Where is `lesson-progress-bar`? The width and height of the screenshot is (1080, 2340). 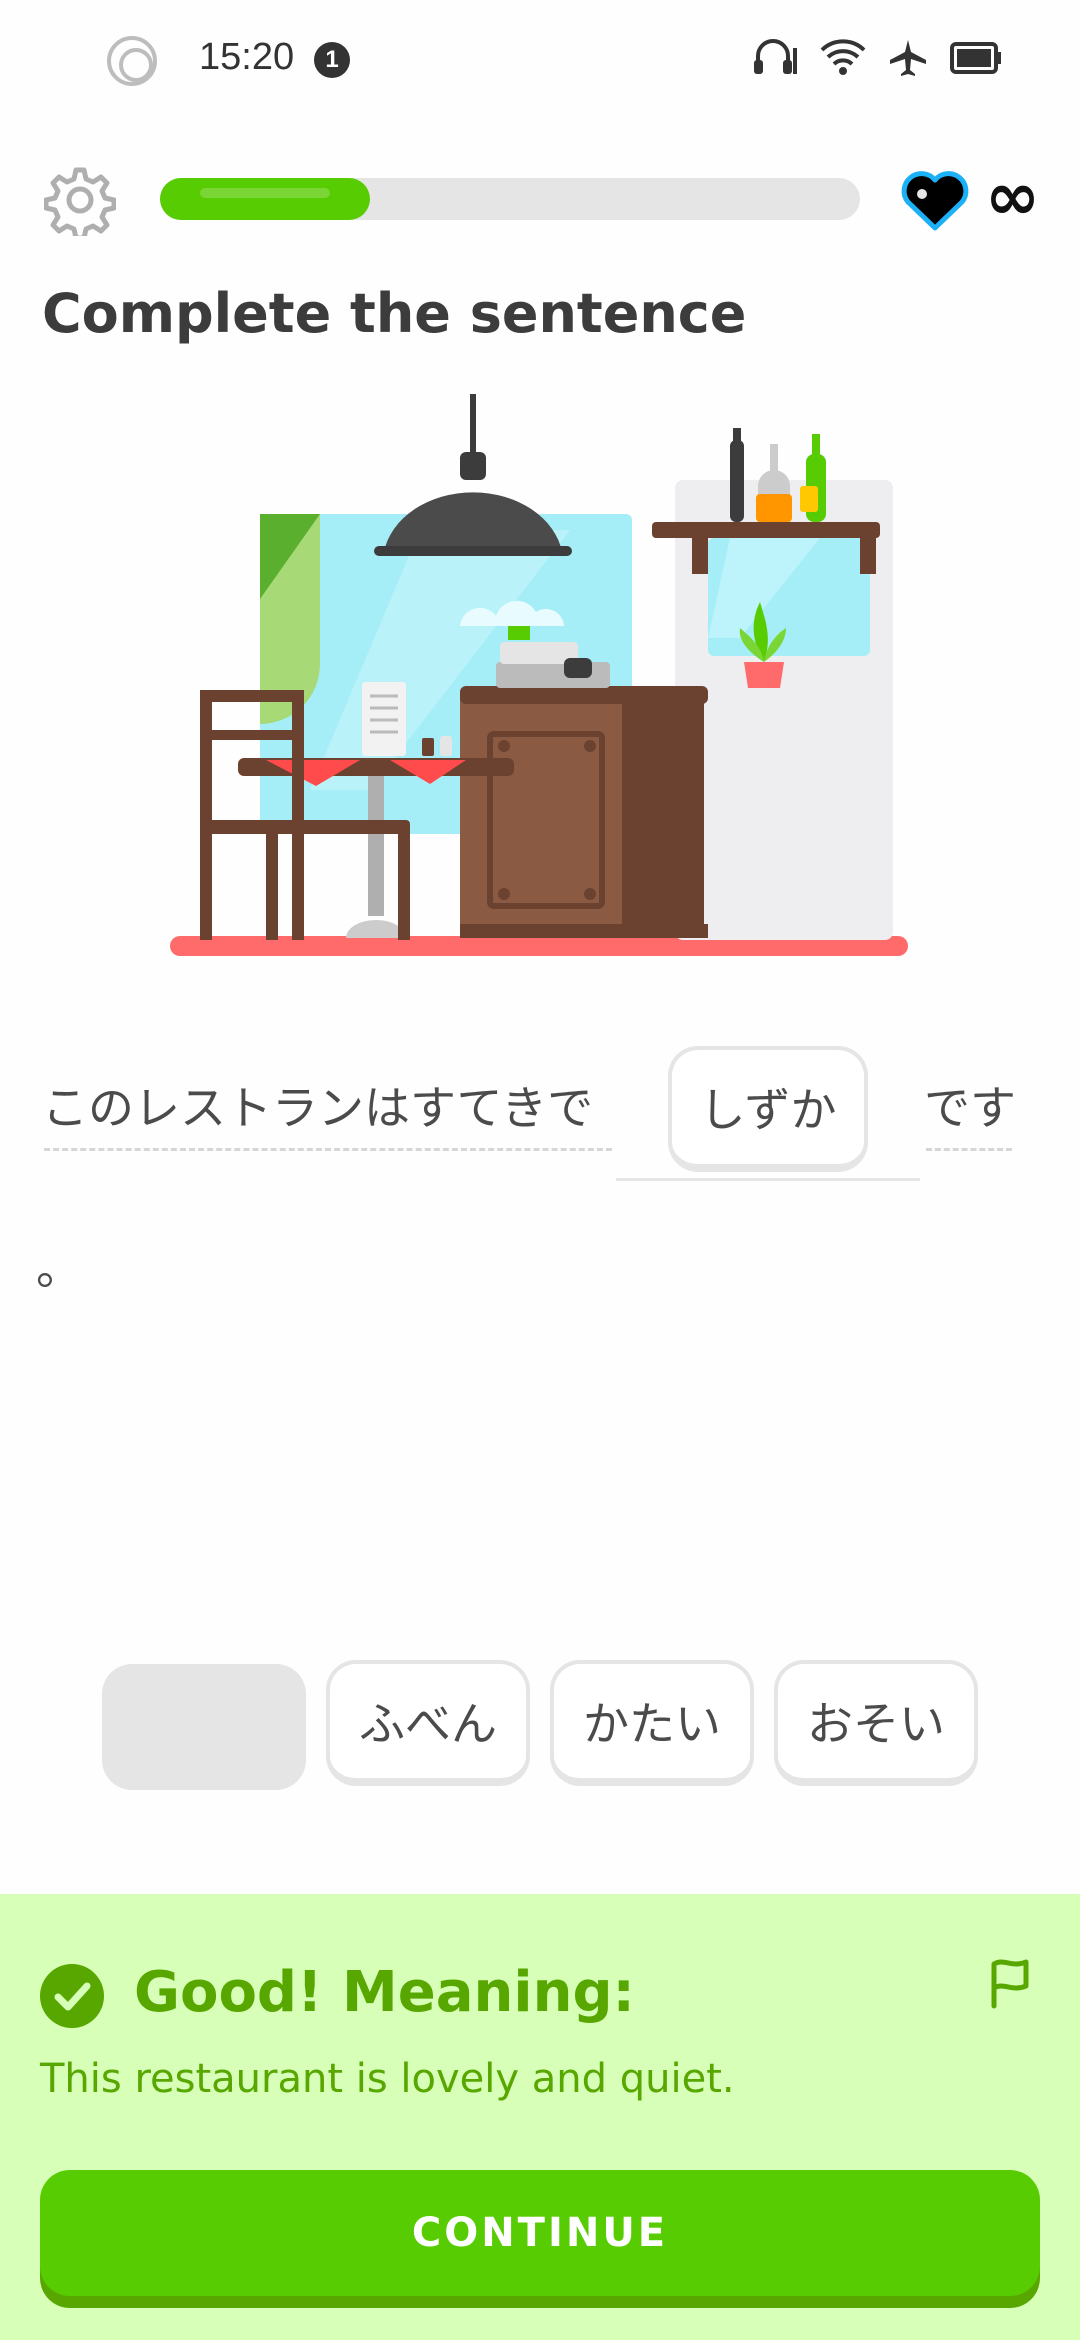
lesson-progress-bar is located at coordinates (510, 199).